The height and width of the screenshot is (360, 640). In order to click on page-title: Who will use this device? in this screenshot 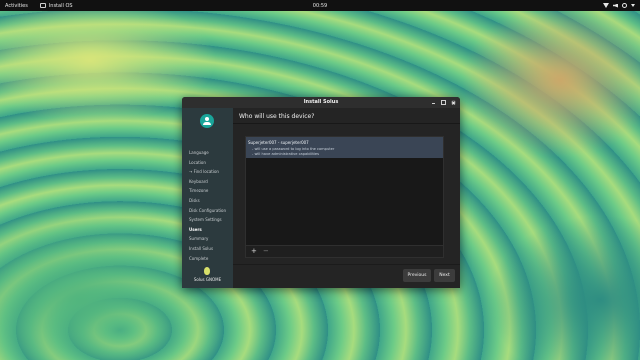, I will do `click(277, 116)`.